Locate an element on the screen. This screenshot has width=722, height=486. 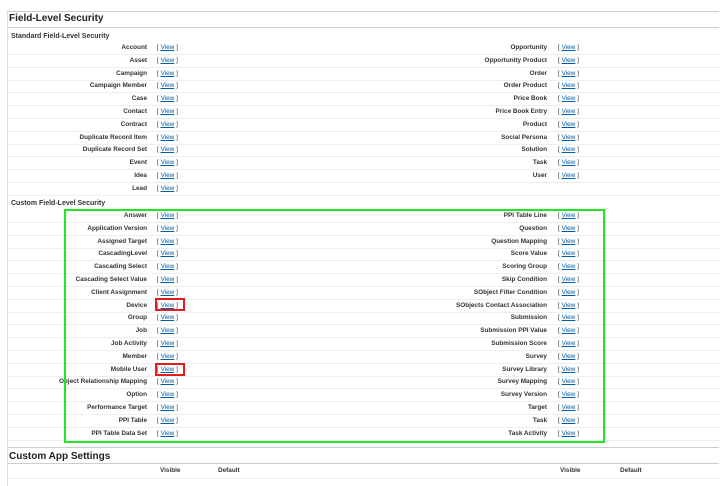
object-label-price-book: Price Book is located at coordinates (530, 99).